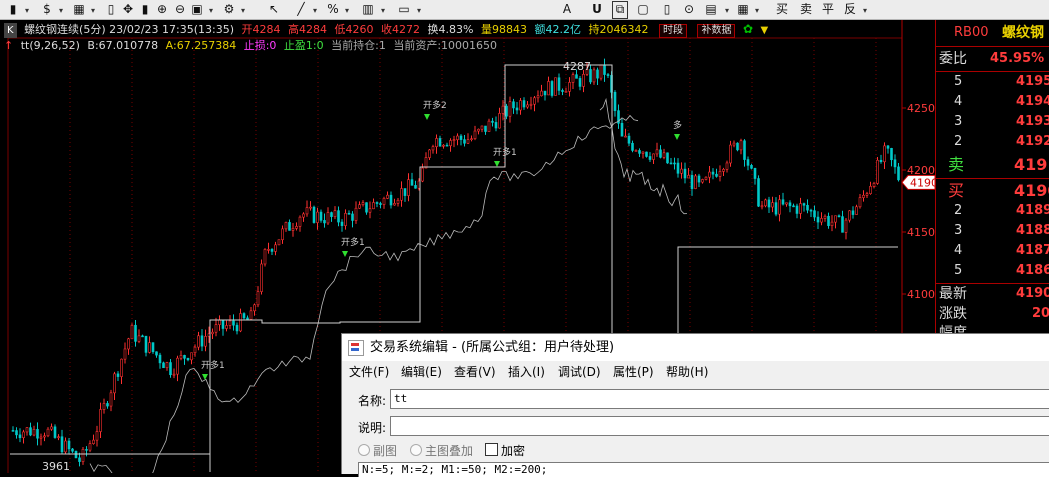  Describe the element at coordinates (274, 9) in the screenshot. I see `arrow-cursor-icon: ↖` at that location.